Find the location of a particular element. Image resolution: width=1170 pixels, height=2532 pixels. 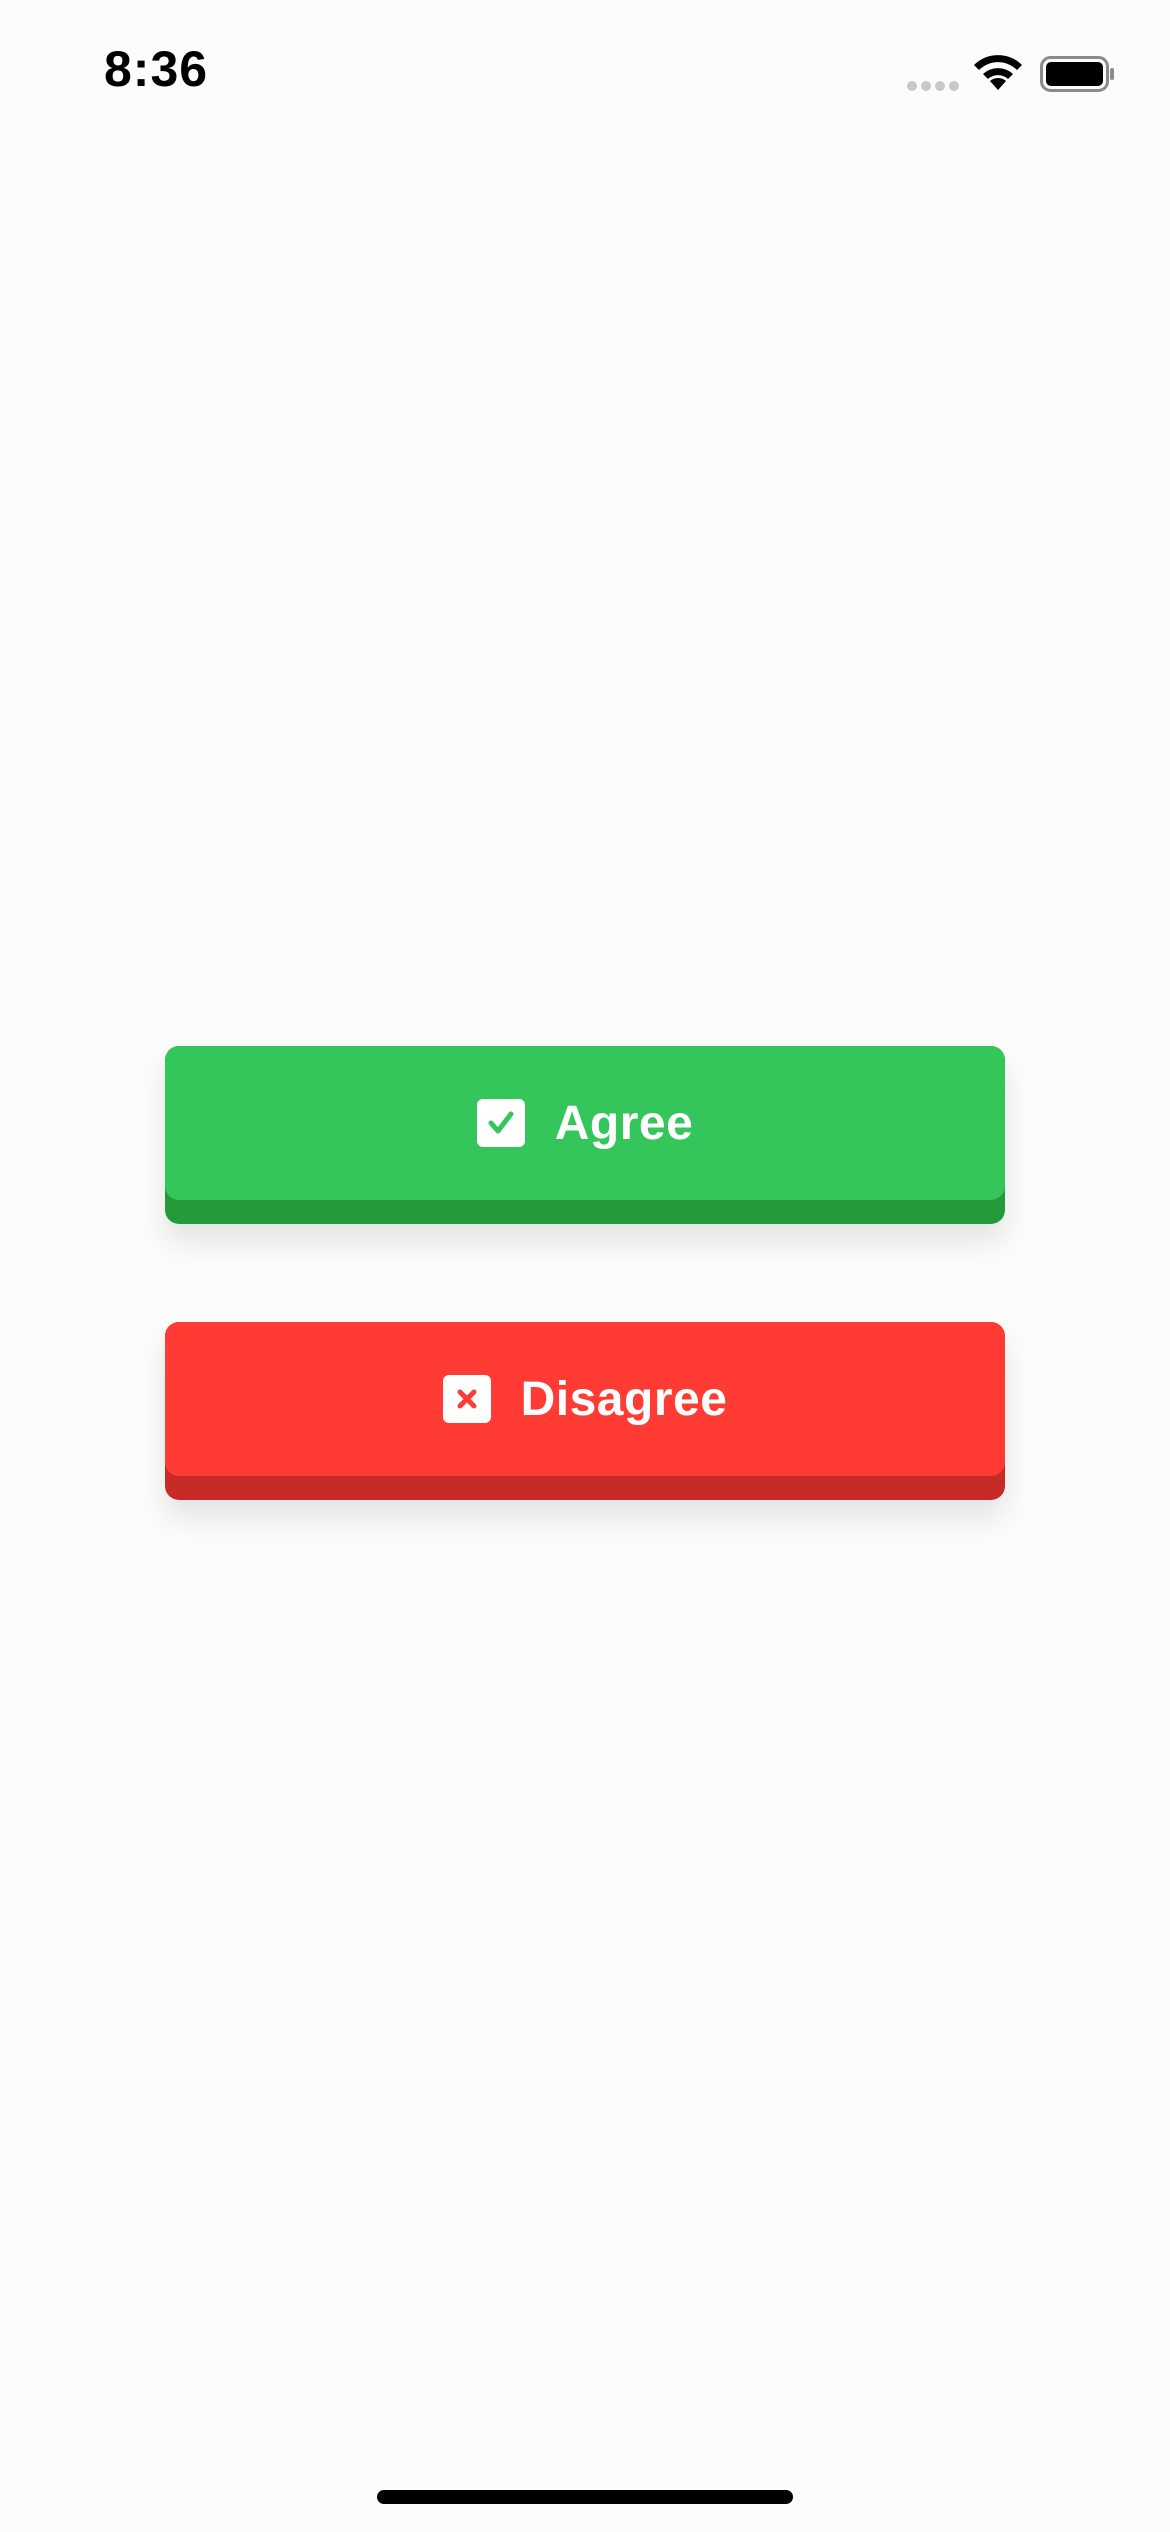

agree-button-face: Agree is located at coordinates (585, 1123).